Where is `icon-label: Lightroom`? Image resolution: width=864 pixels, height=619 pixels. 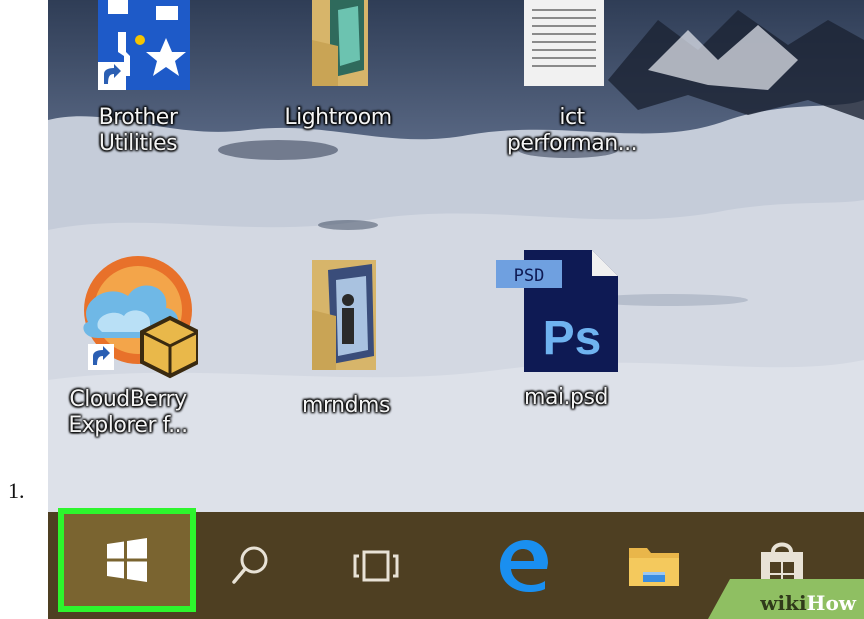
icon-label: Lightroom is located at coordinates (338, 118).